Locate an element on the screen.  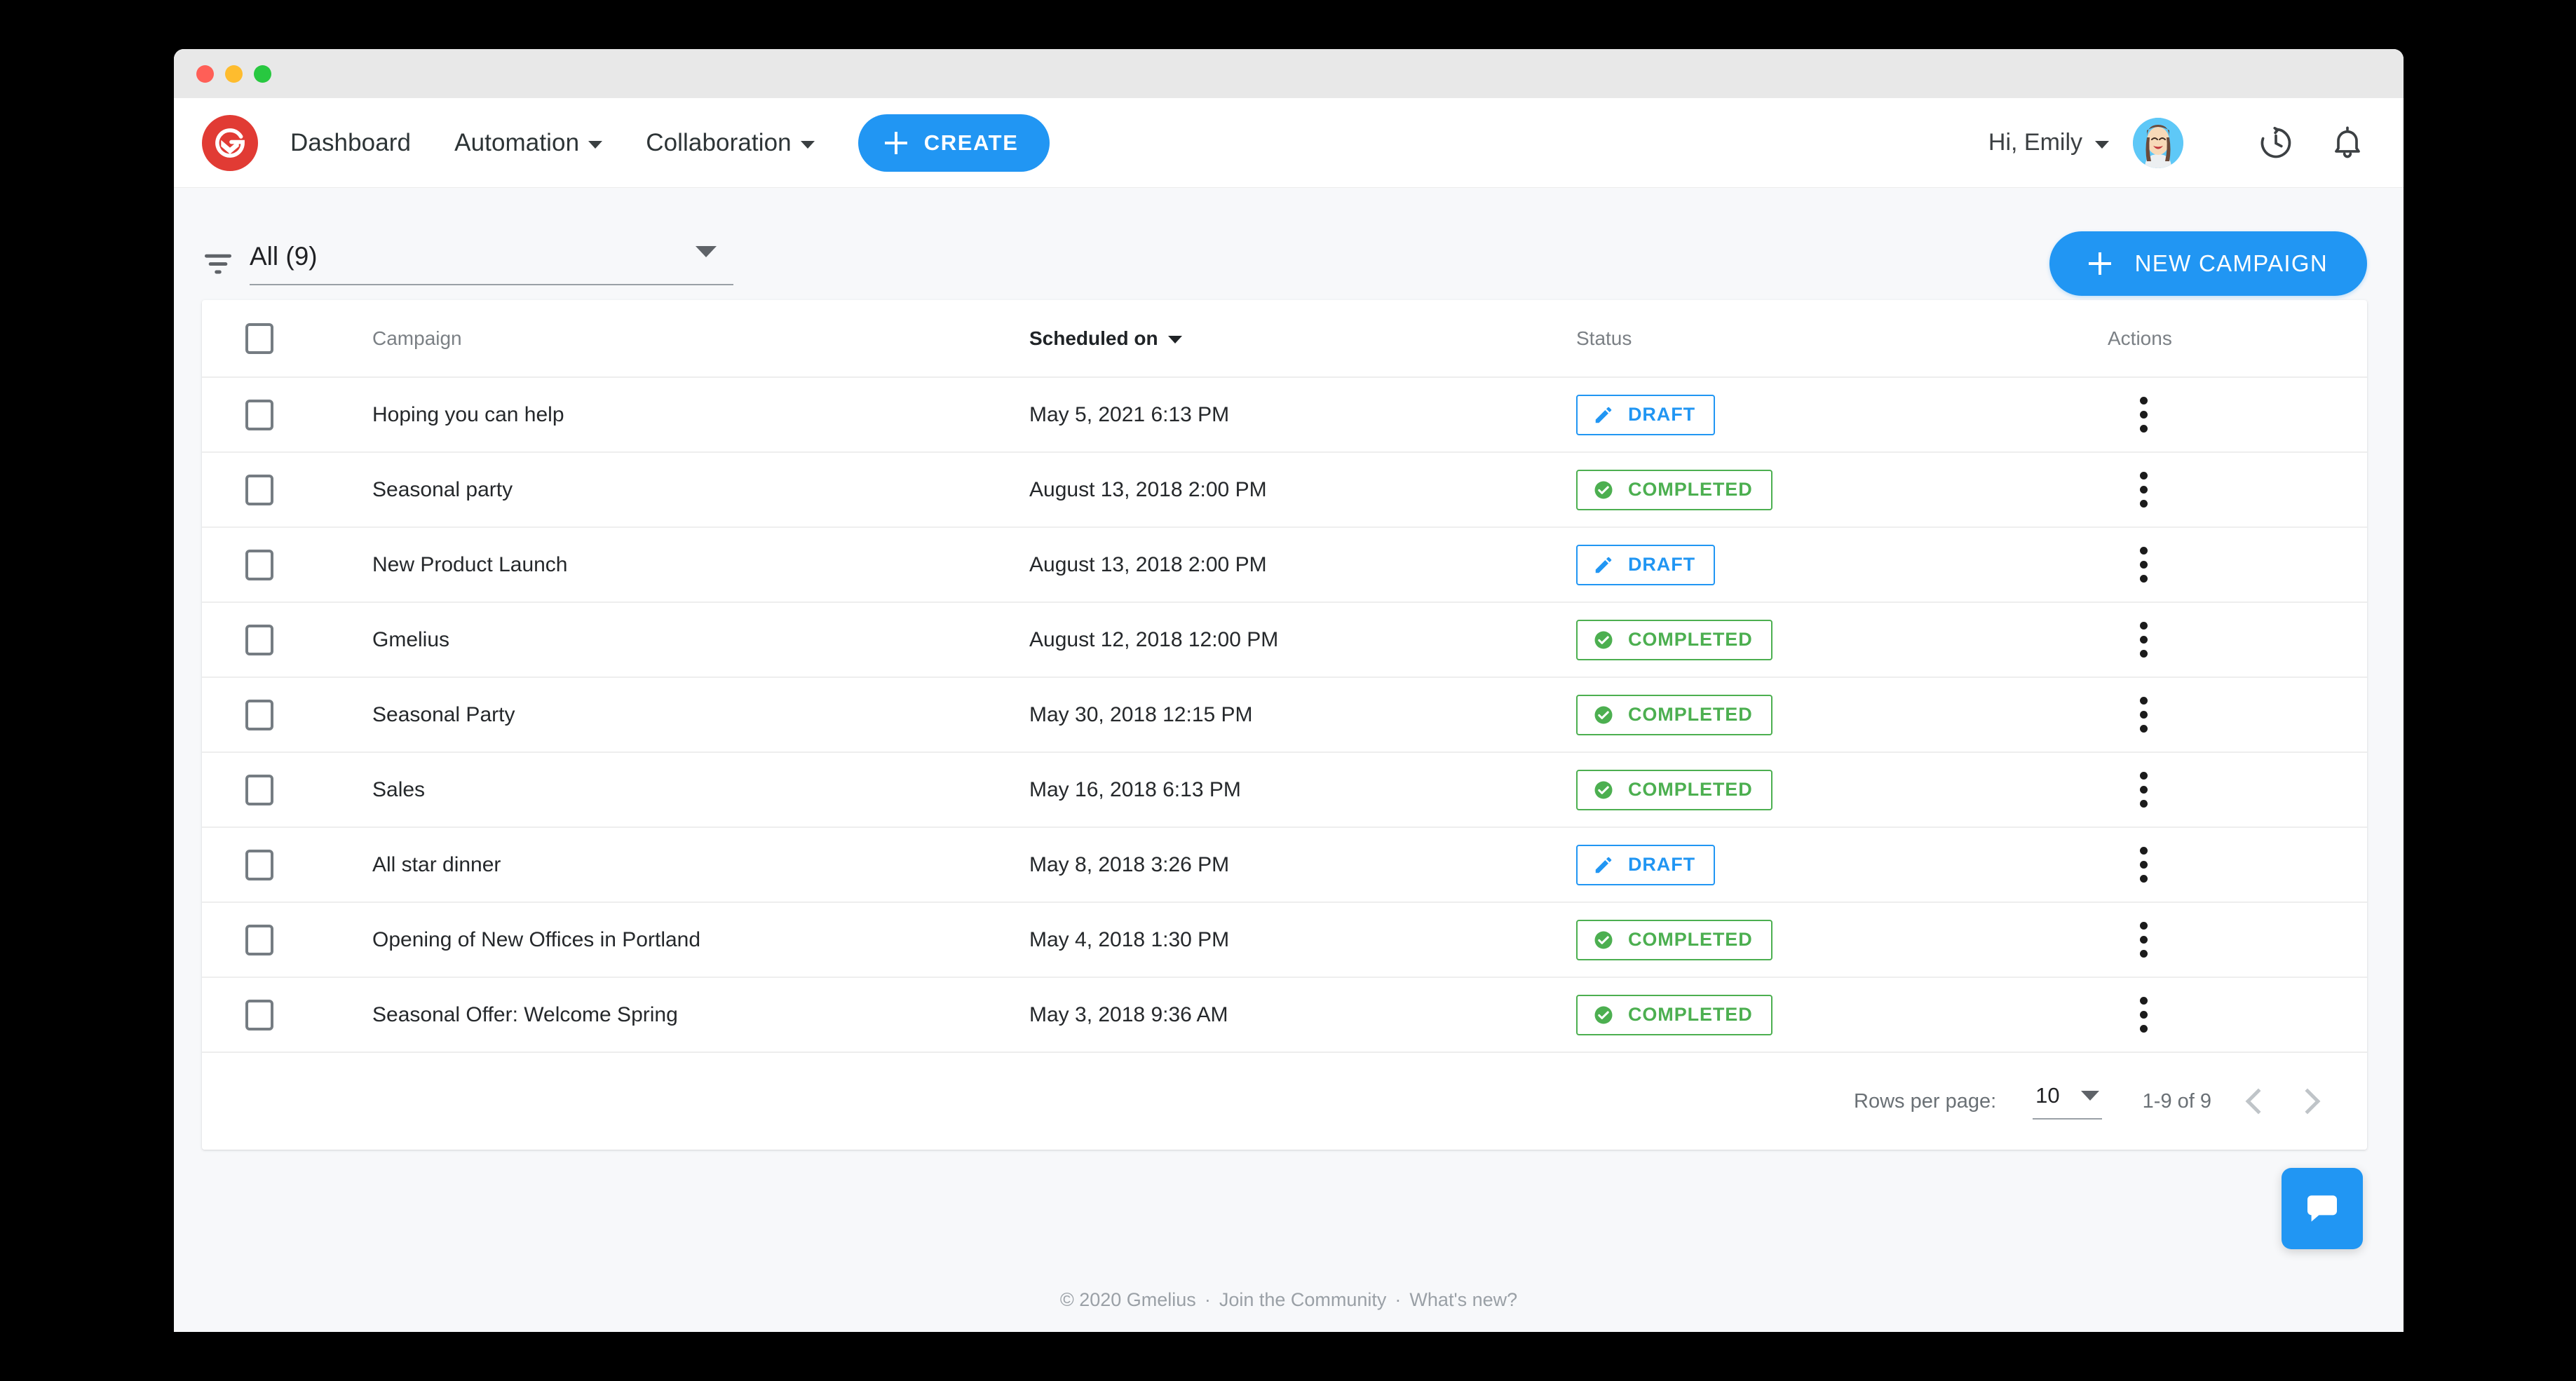
select-all-checkbox is located at coordinates (259, 338).